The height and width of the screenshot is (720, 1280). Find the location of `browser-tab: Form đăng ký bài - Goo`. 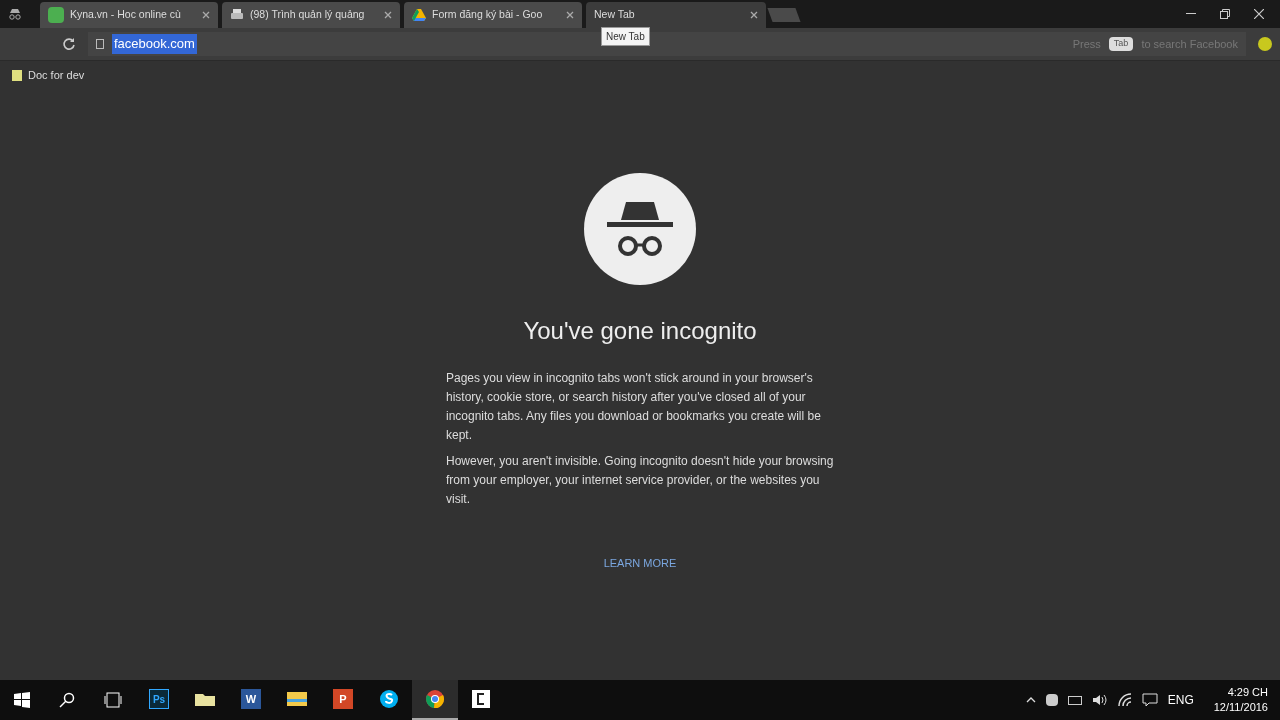

browser-tab: Form đăng ký bài - Goo is located at coordinates (493, 15).